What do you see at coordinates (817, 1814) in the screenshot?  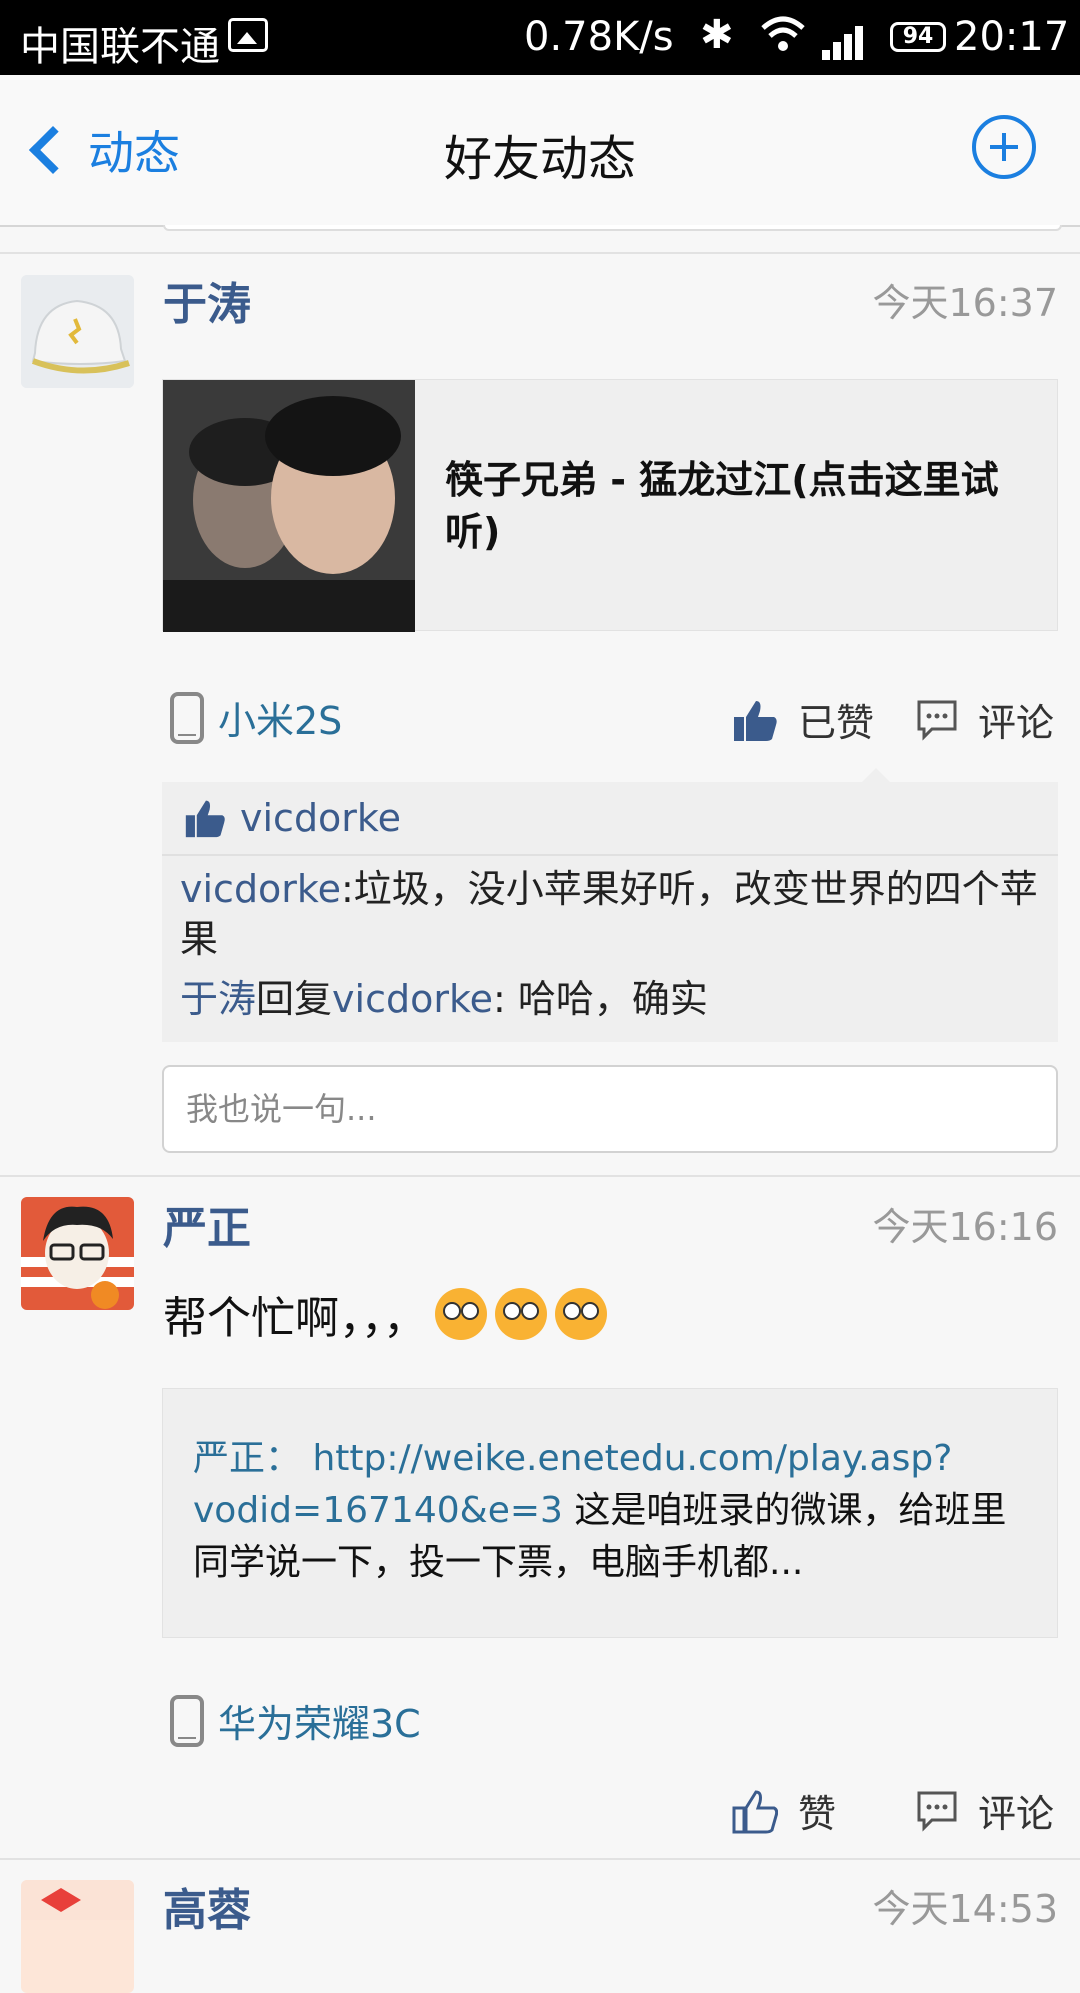 I see `like-label: 赞` at bounding box center [817, 1814].